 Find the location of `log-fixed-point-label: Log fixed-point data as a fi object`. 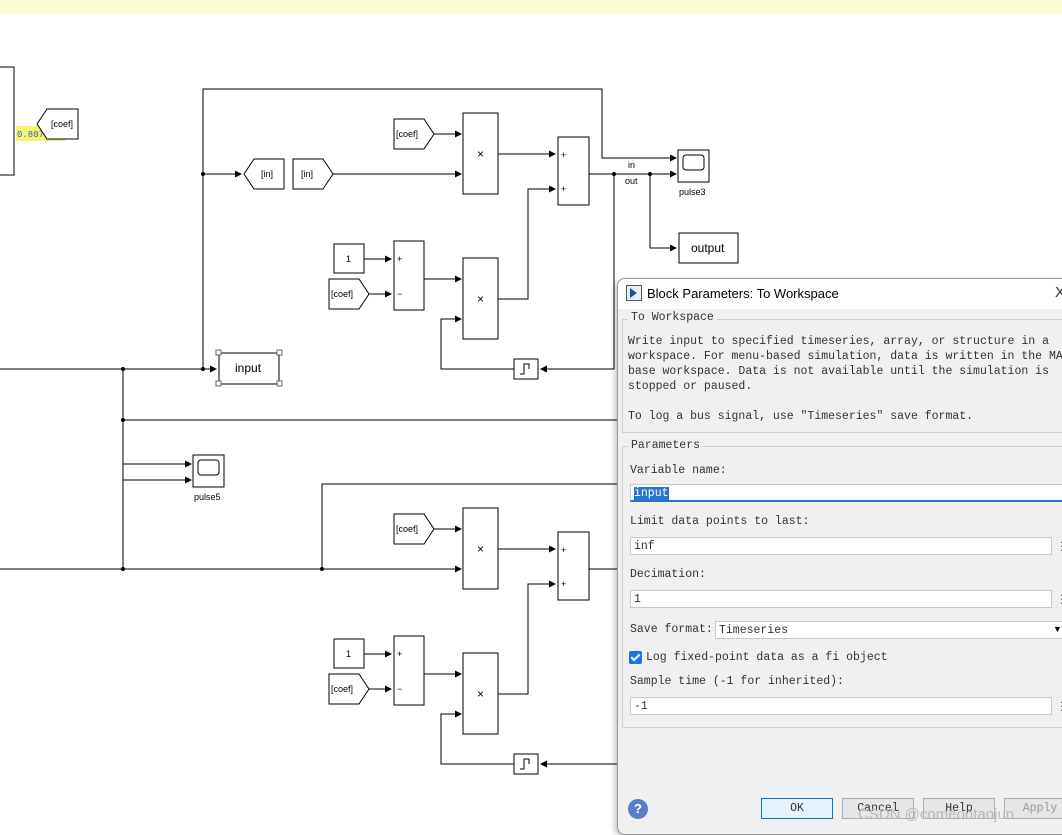

log-fixed-point-label: Log fixed-point data as a fi object is located at coordinates (767, 657).